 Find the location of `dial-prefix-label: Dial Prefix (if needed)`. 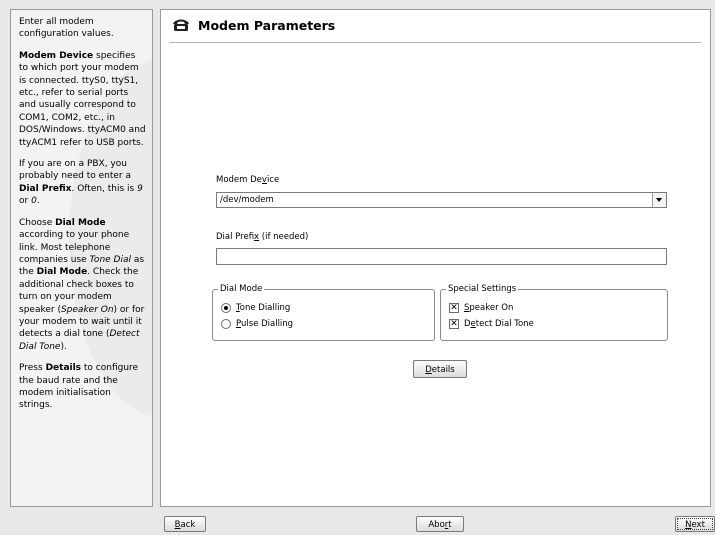

dial-prefix-label: Dial Prefix (if needed) is located at coordinates (262, 237).